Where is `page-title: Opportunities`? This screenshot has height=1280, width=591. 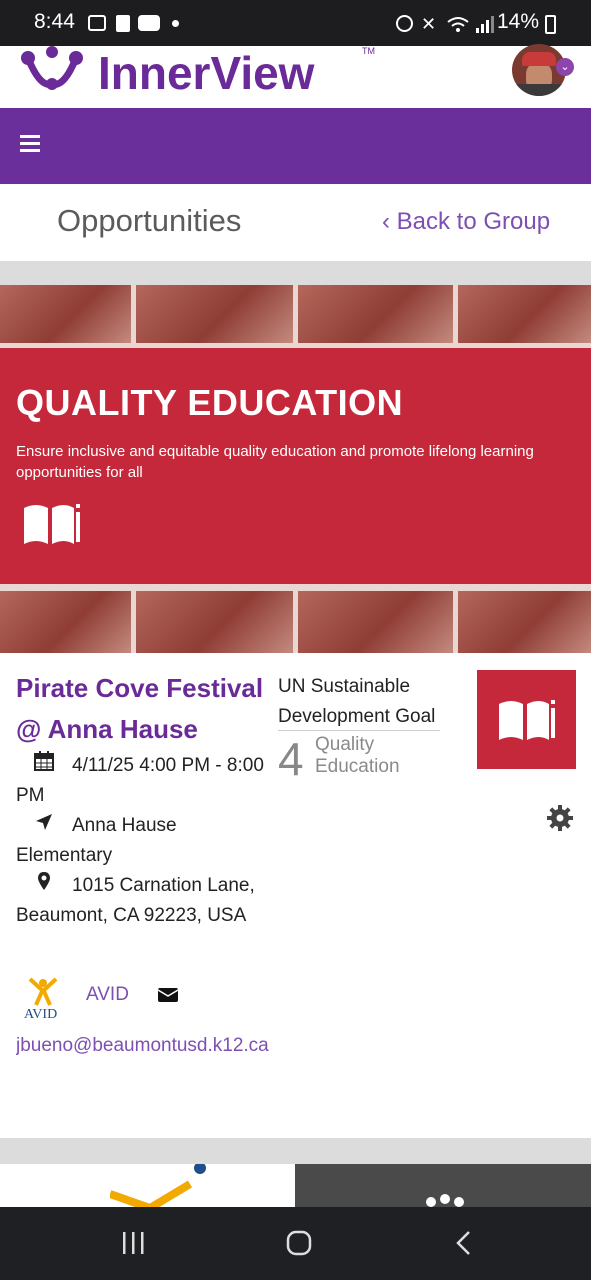
page-title: Opportunities is located at coordinates (149, 220).